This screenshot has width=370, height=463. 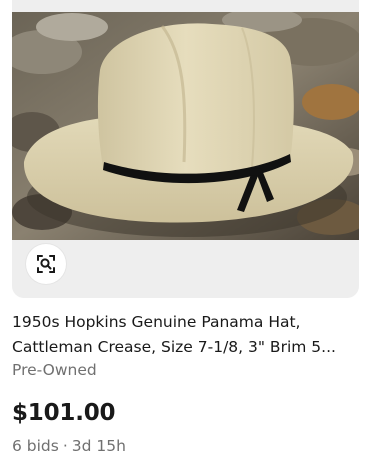 I want to click on visual-search-button, so click(x=46, y=264).